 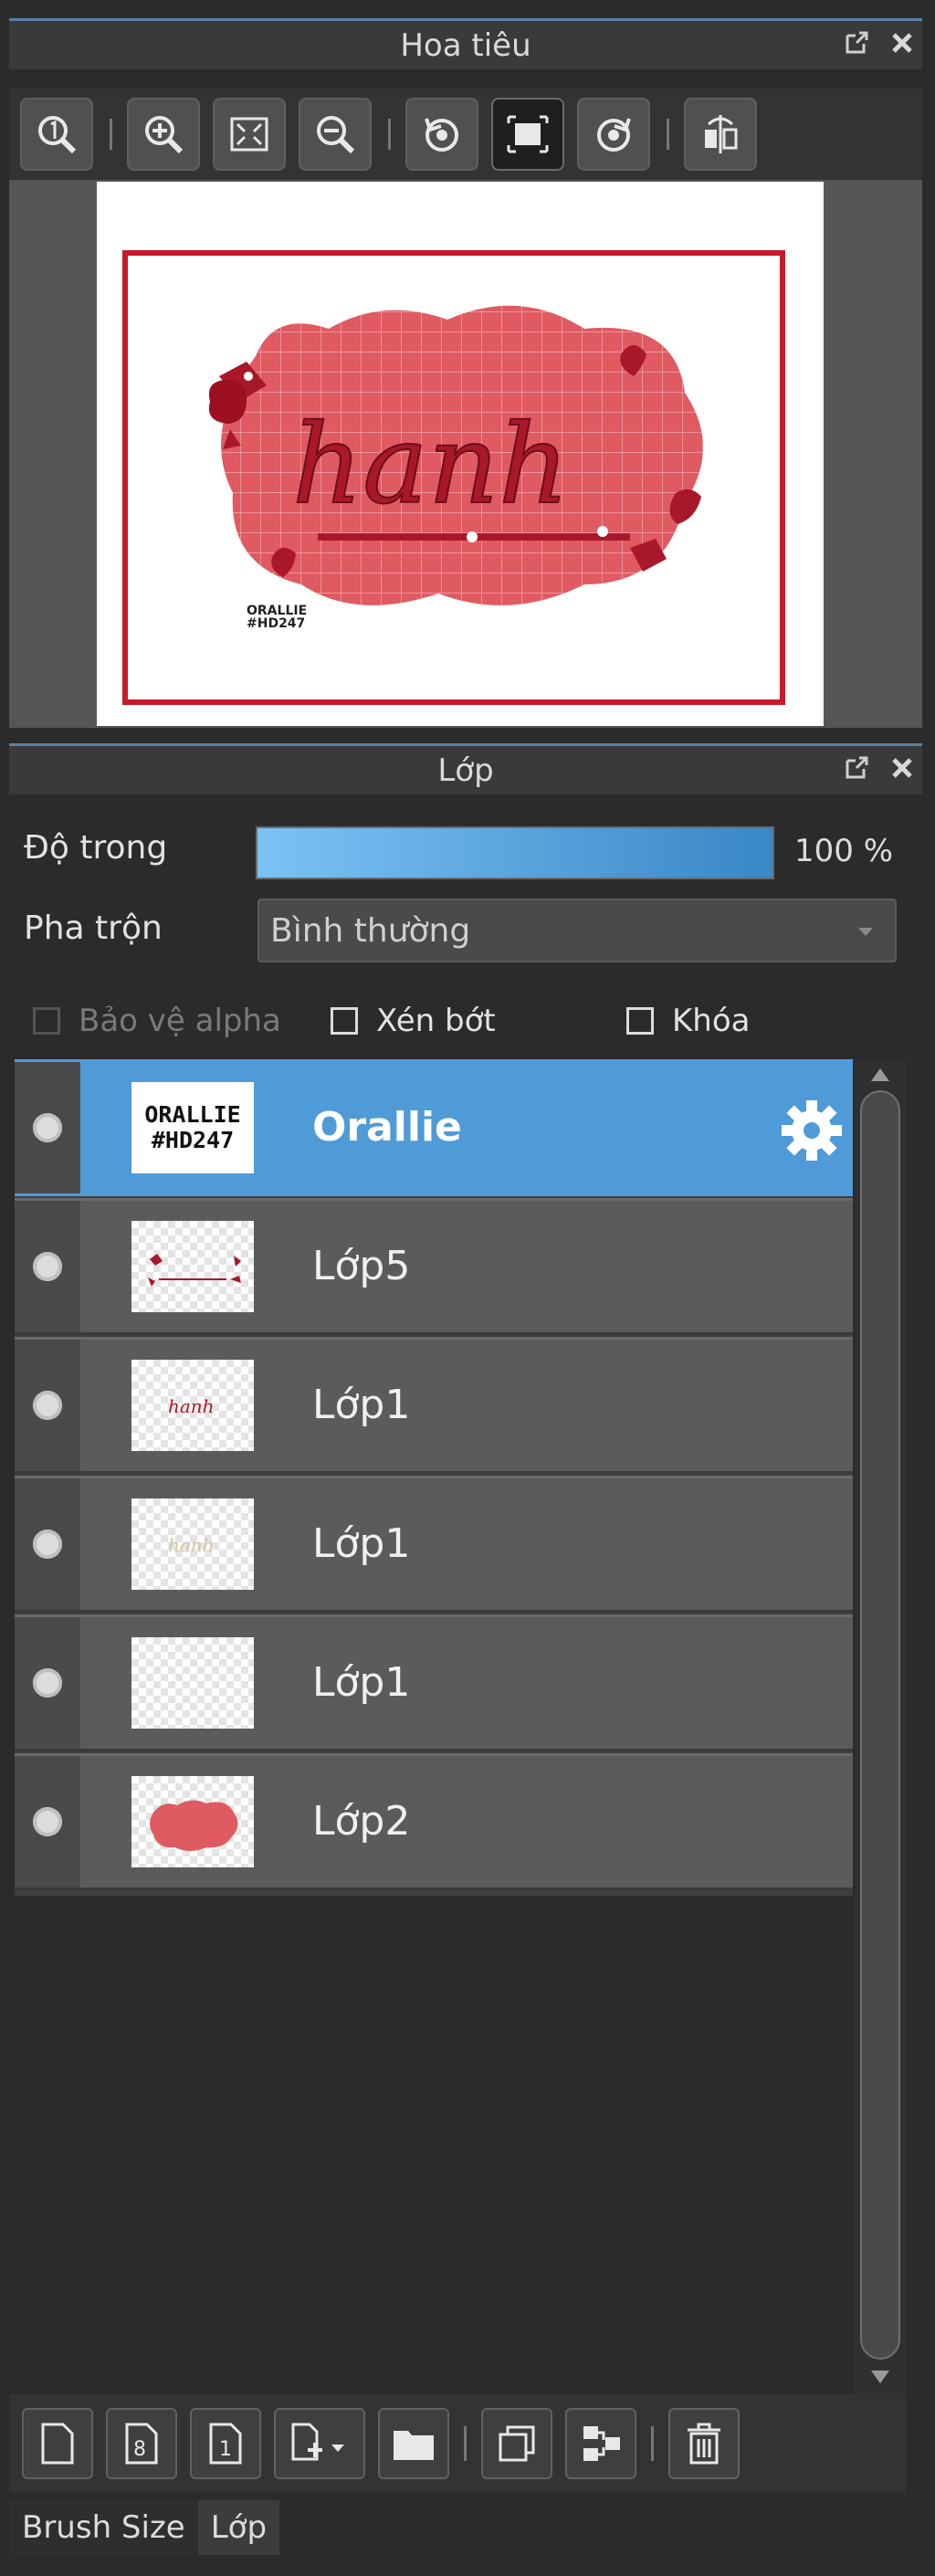 What do you see at coordinates (457, 2443) in the screenshot?
I see `layer-toolbar: 8 1` at bounding box center [457, 2443].